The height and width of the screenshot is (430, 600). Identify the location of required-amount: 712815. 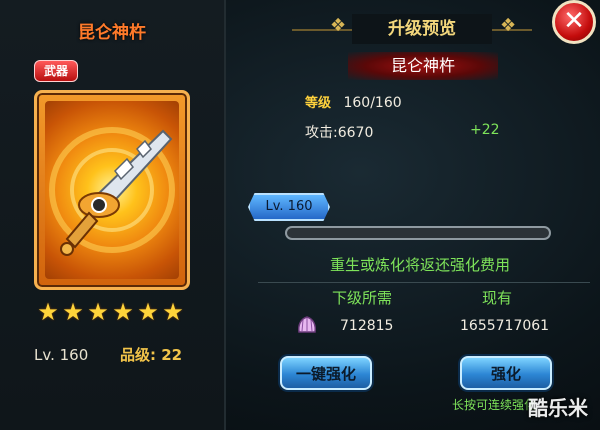
(367, 326).